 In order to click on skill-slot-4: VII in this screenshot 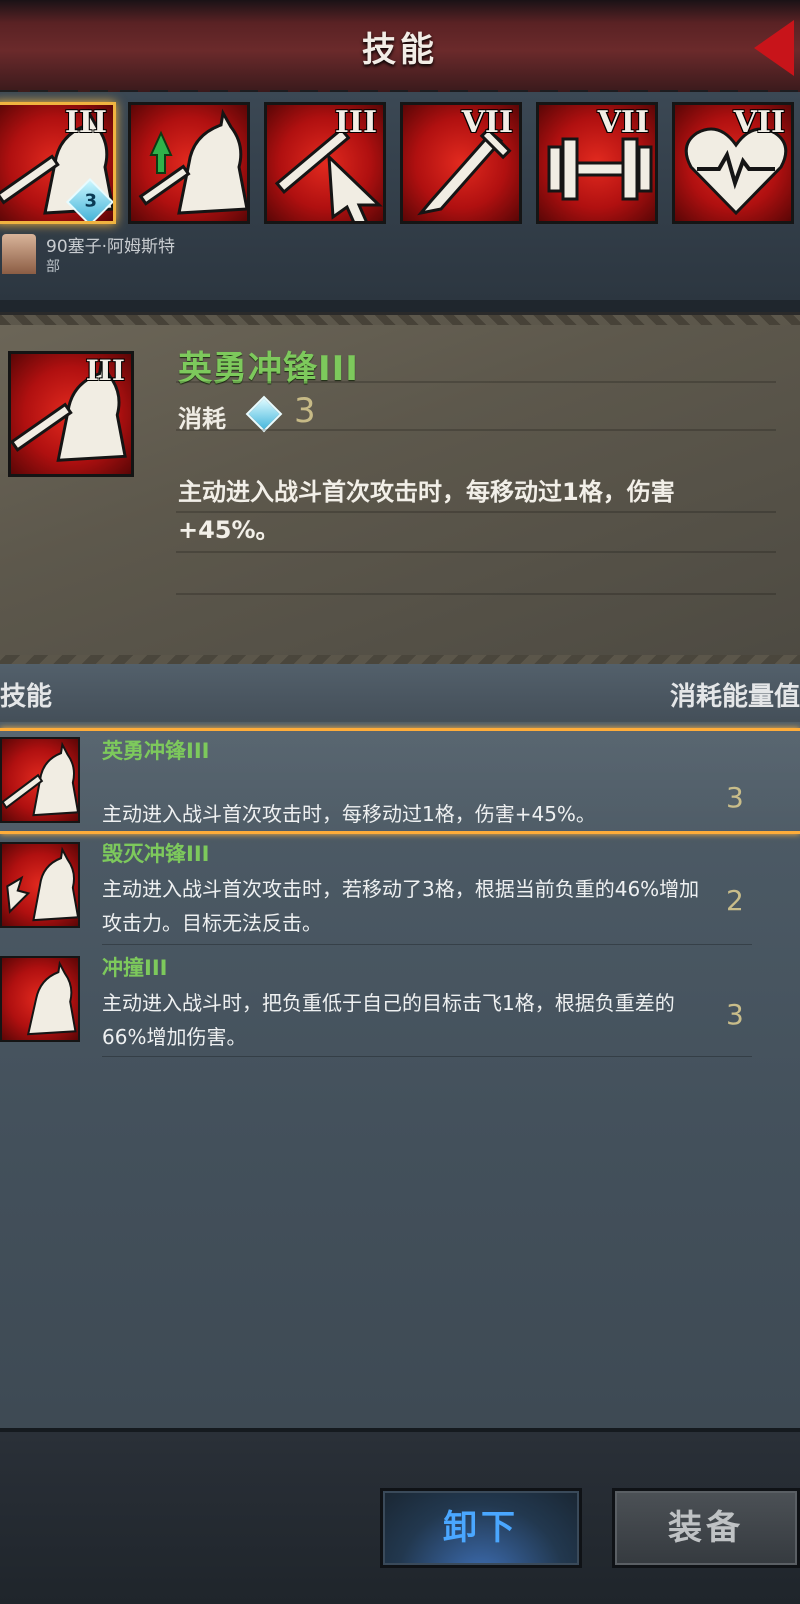, I will do `click(461, 163)`.